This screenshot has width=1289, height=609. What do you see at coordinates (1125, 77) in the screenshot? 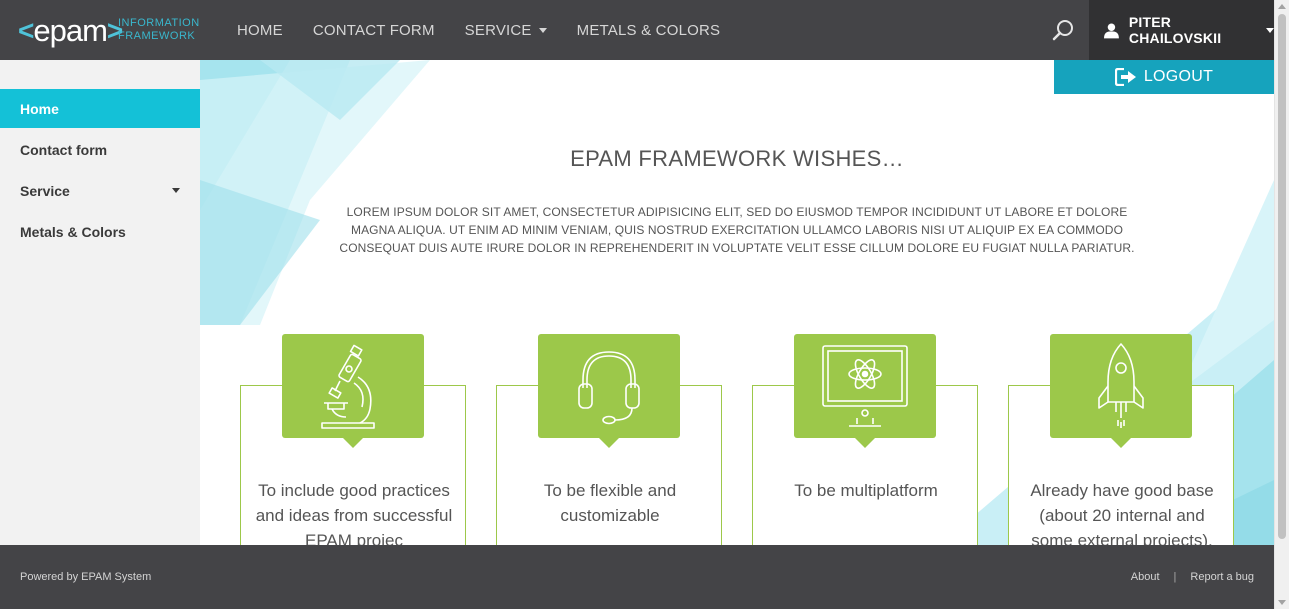
I see `logout-icon` at bounding box center [1125, 77].